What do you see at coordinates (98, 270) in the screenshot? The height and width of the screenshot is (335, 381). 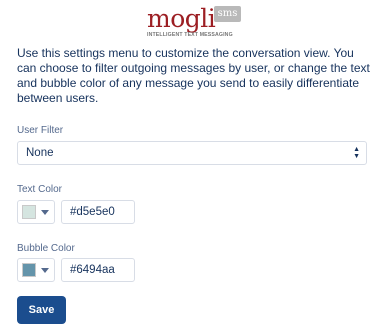 I see `bubble-color-hex-input: #6494aa` at bounding box center [98, 270].